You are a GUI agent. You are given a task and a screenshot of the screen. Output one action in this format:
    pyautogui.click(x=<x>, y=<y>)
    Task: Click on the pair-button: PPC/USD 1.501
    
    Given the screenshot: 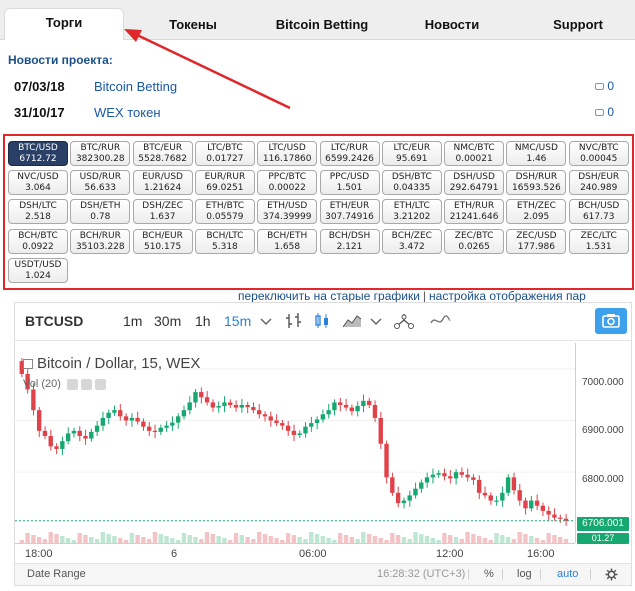 What is the action you would take?
    pyautogui.click(x=349, y=183)
    